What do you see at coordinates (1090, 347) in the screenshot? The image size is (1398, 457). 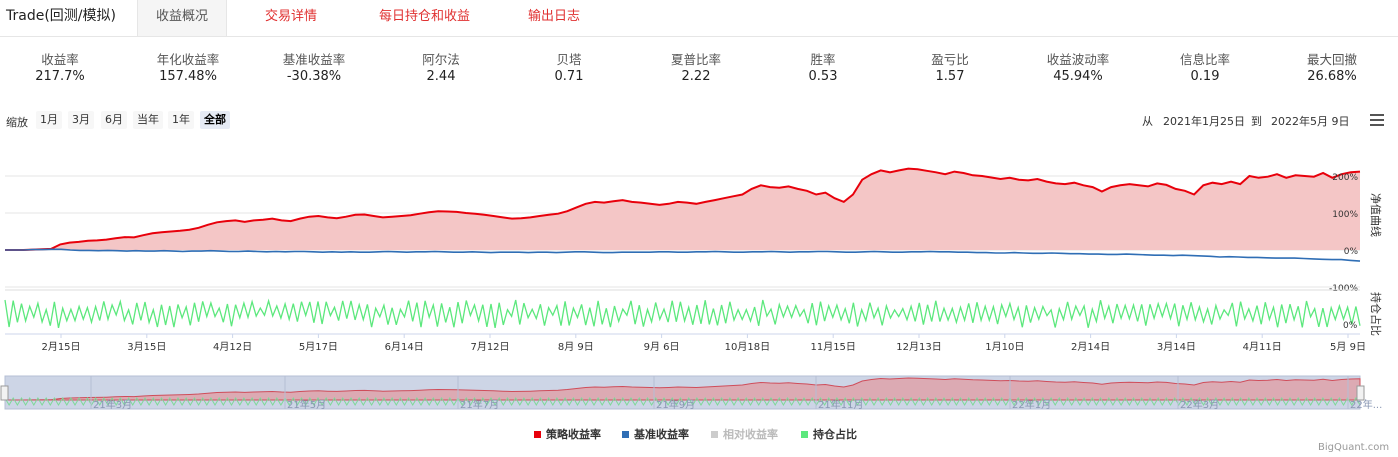 I see `x-tick-label: 2月14日` at bounding box center [1090, 347].